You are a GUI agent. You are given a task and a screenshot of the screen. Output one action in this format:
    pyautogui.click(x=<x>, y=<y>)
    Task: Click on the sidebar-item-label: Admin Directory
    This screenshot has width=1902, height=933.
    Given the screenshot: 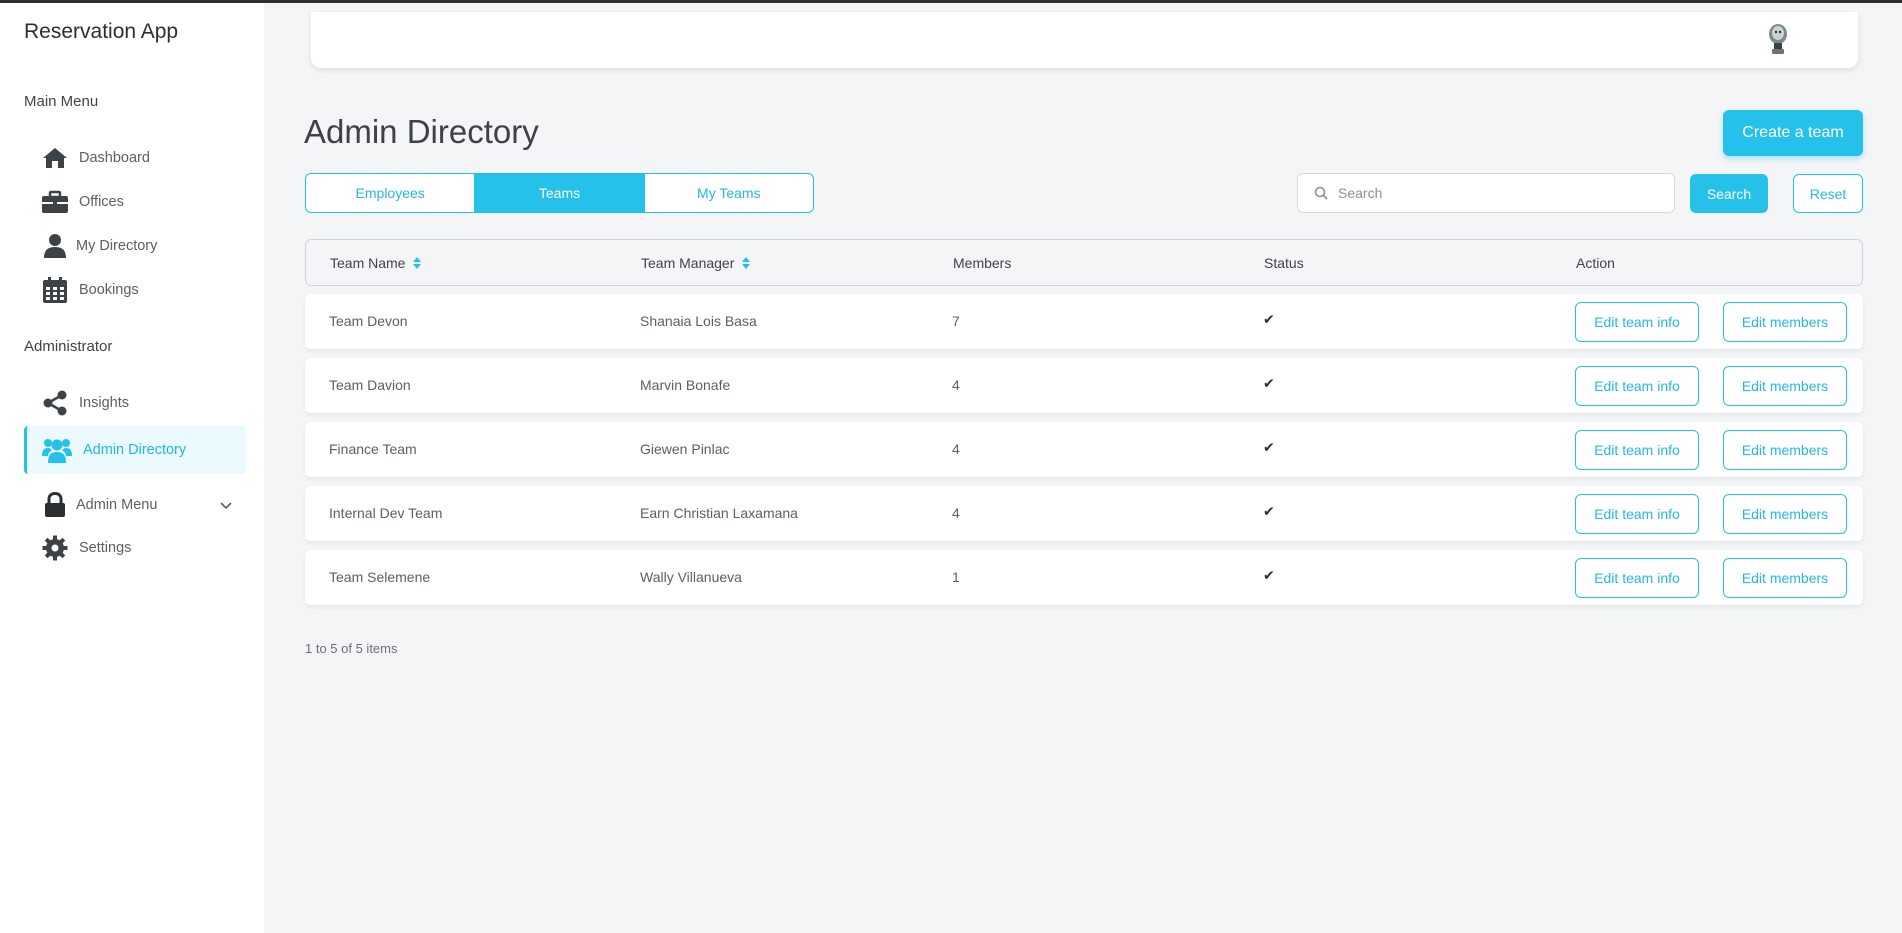 What is the action you would take?
    pyautogui.click(x=135, y=450)
    